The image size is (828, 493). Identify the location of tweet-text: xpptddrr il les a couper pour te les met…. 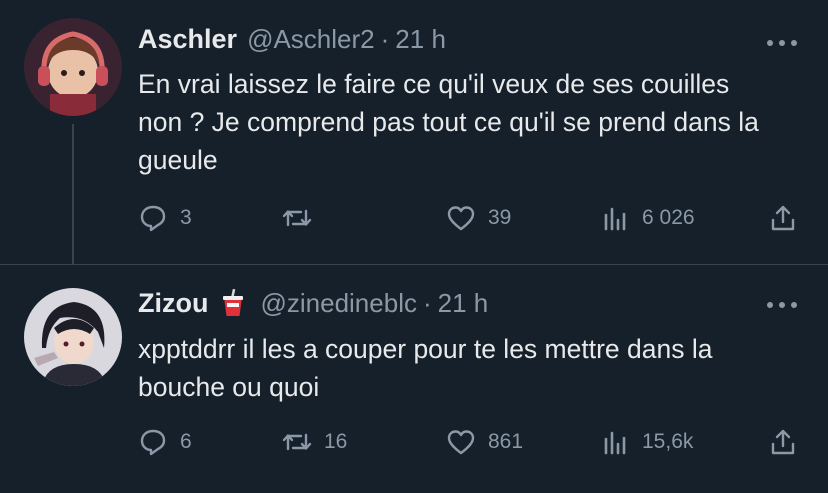
(425, 368).